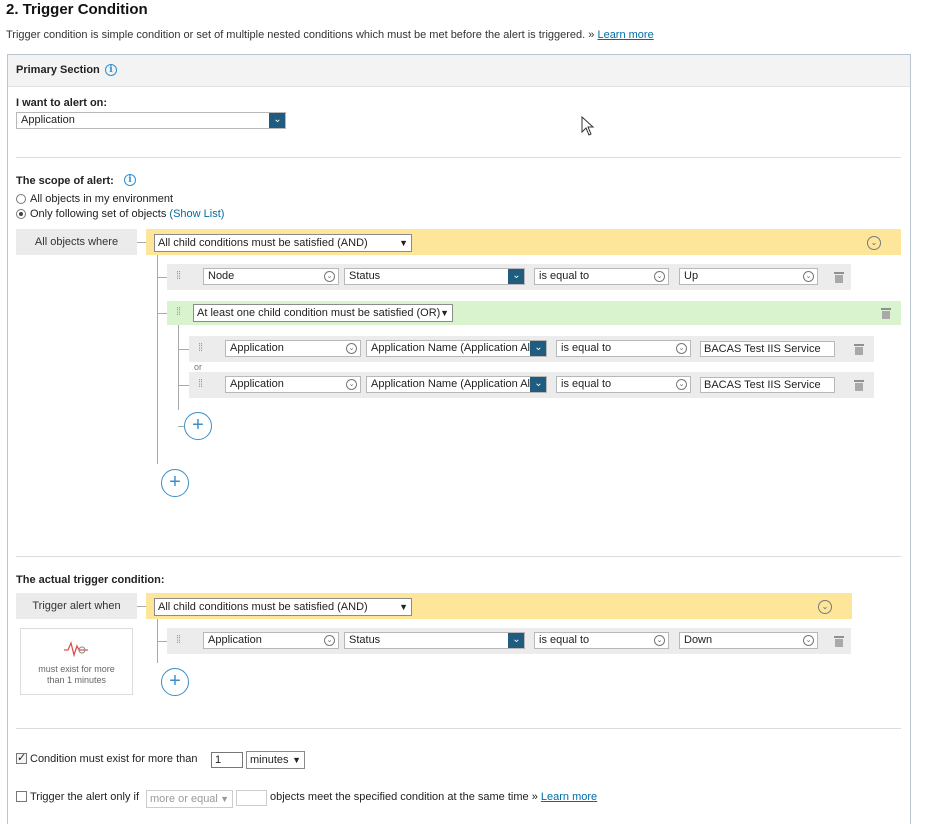  What do you see at coordinates (98, 214) in the screenshot?
I see `scope-following-text: Only following set of objects` at bounding box center [98, 214].